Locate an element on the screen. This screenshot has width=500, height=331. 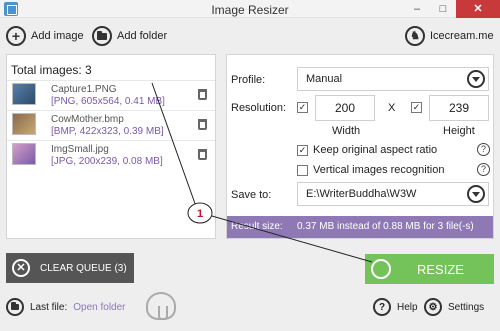
profile-label: Profile: is located at coordinates (248, 80).